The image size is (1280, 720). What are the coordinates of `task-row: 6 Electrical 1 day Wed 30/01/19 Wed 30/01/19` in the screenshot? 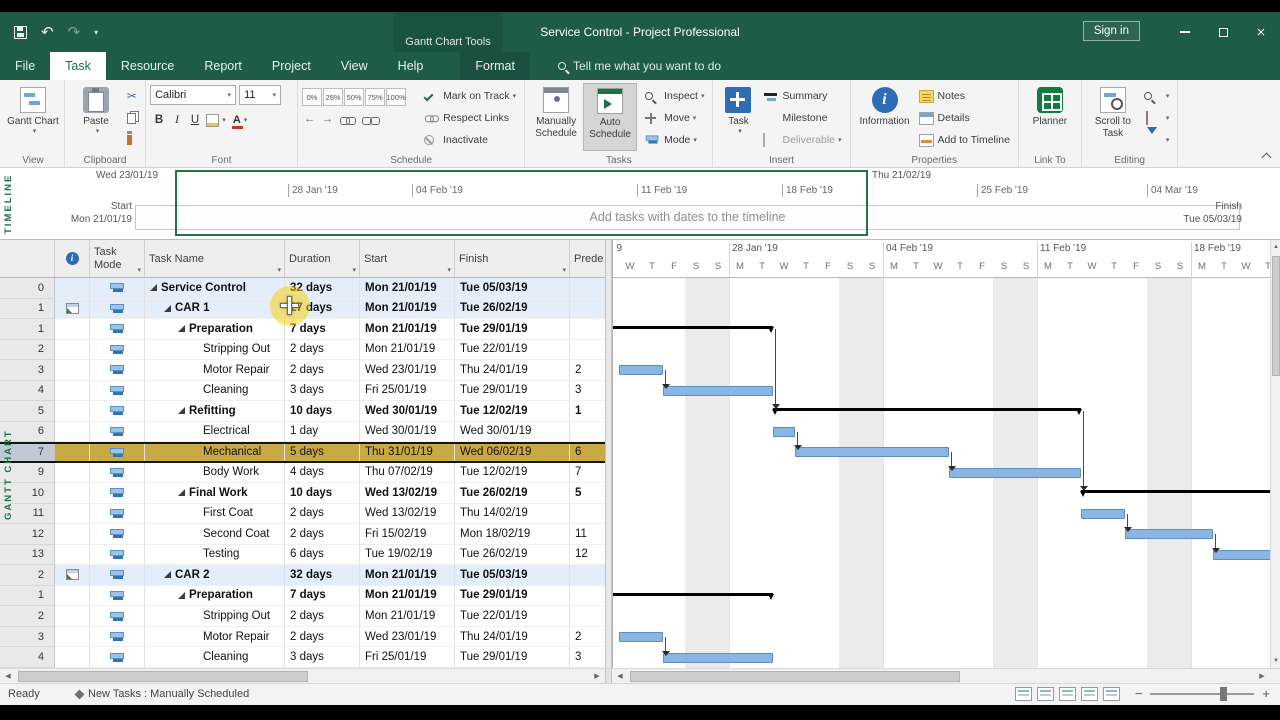 It's located at (302, 432).